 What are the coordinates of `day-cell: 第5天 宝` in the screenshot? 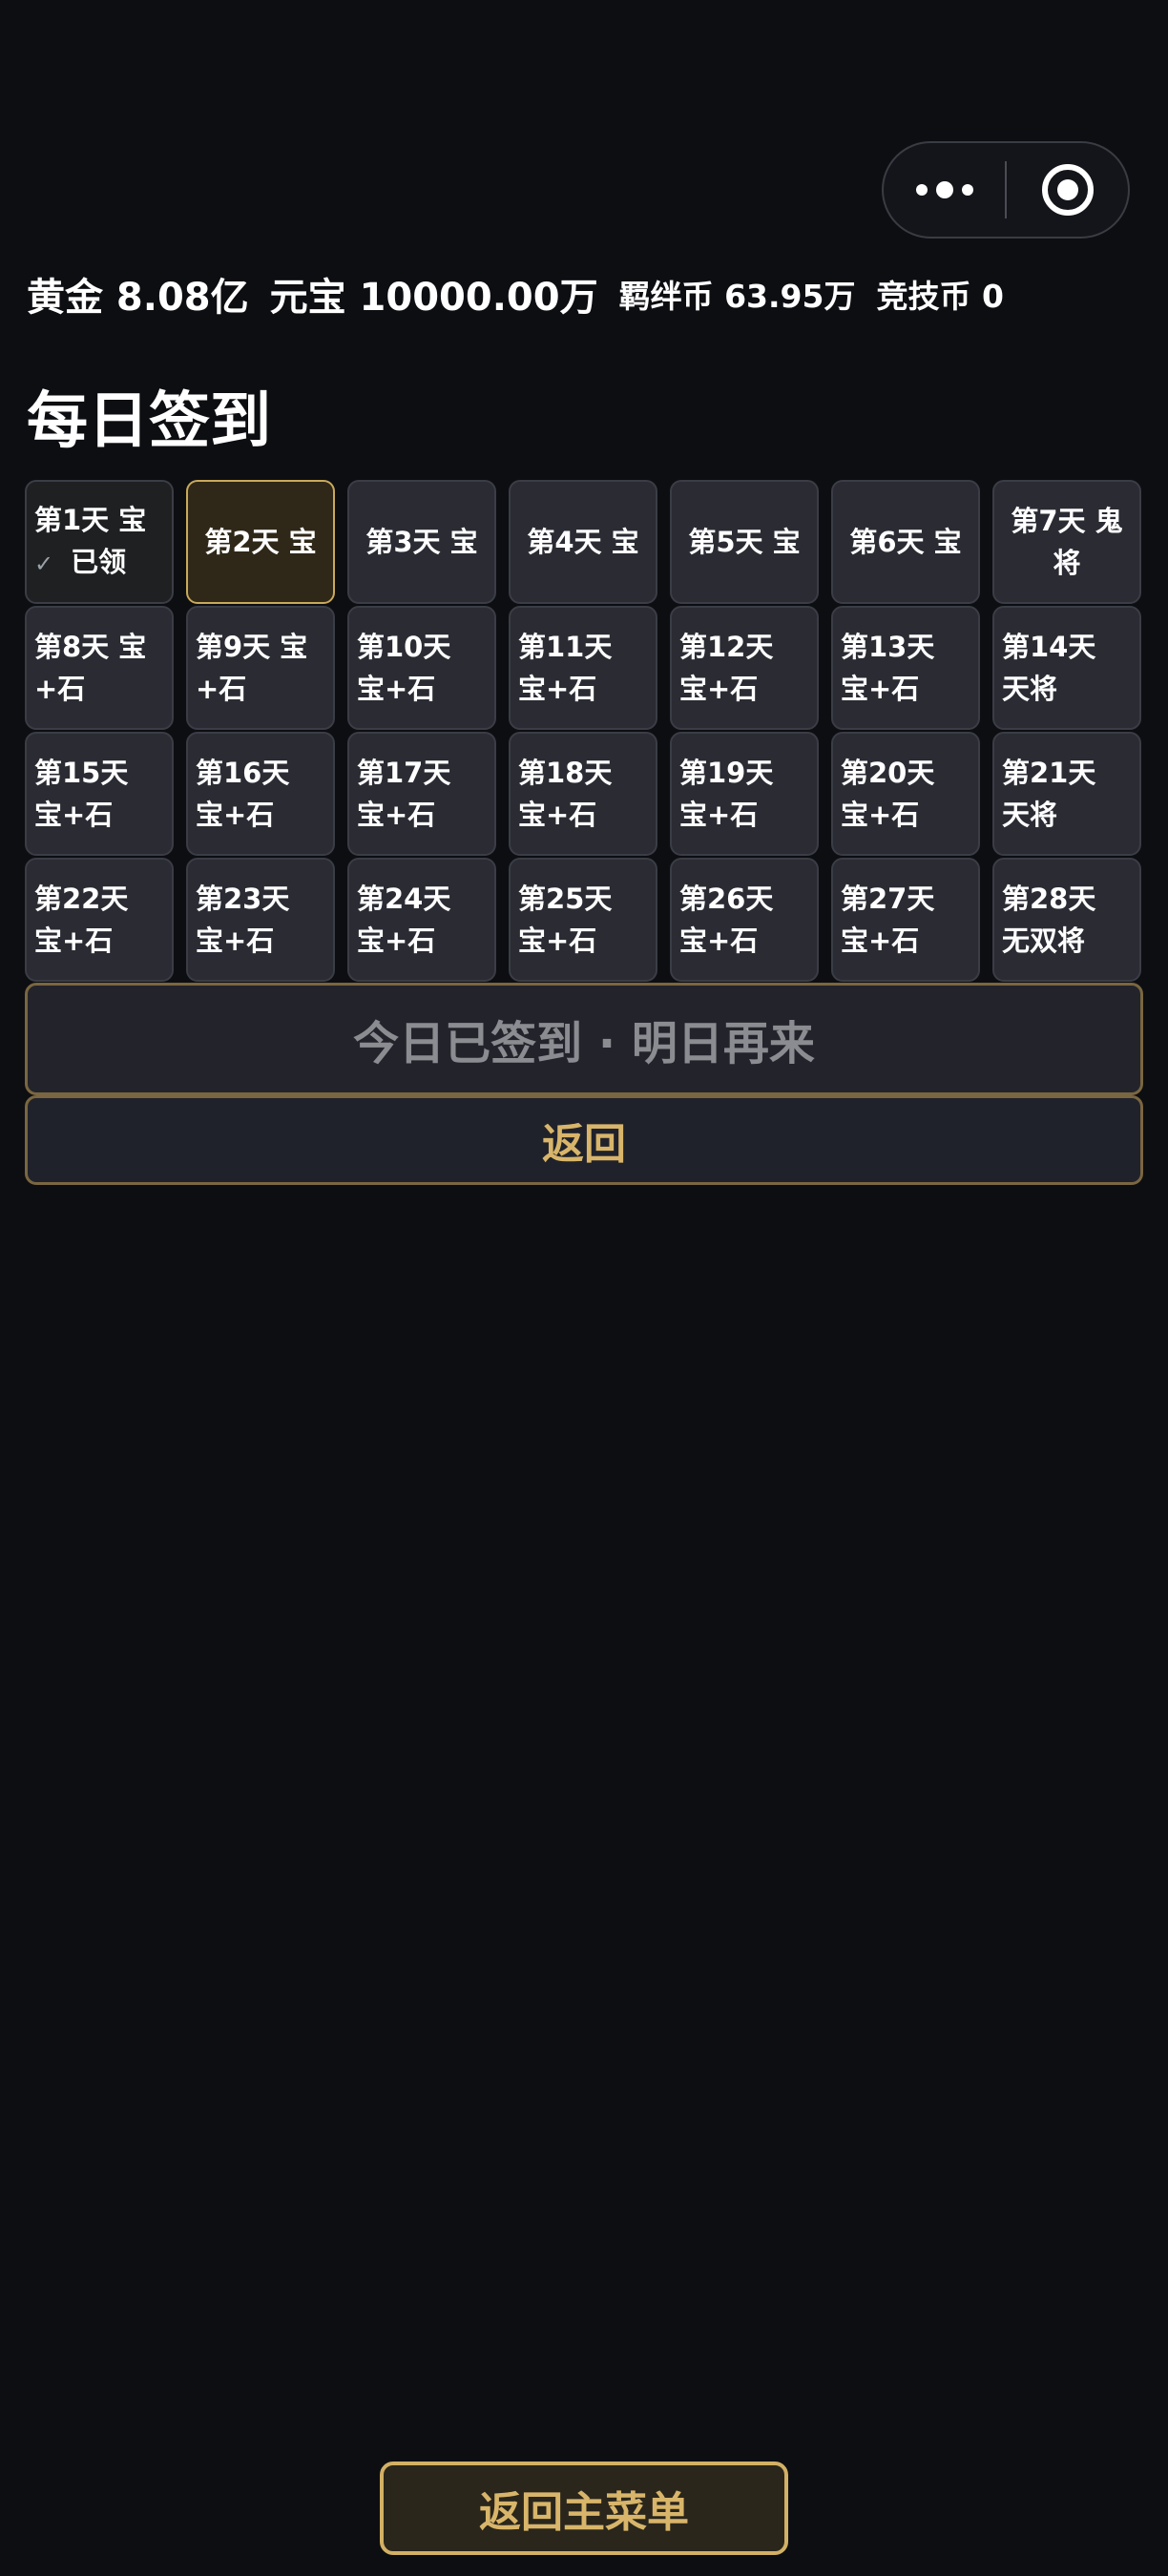 It's located at (744, 542).